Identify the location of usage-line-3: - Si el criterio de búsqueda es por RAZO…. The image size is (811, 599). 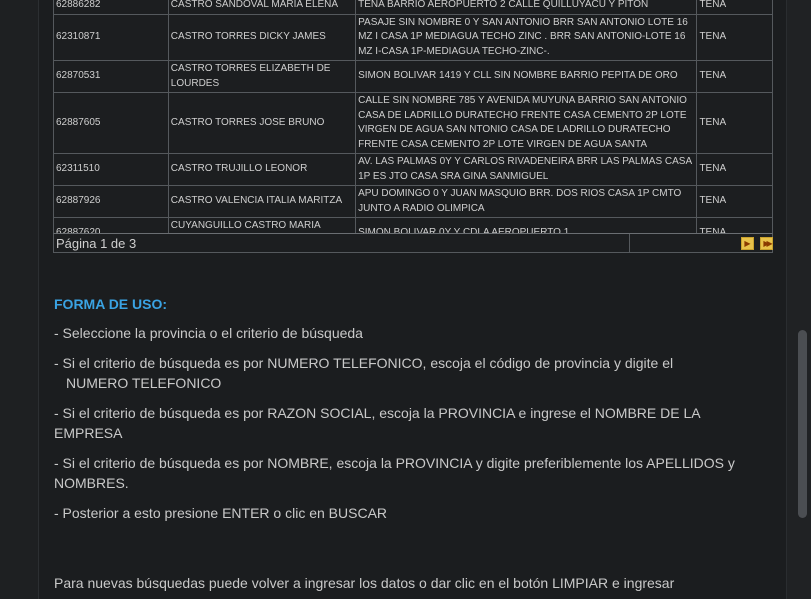
(377, 423).